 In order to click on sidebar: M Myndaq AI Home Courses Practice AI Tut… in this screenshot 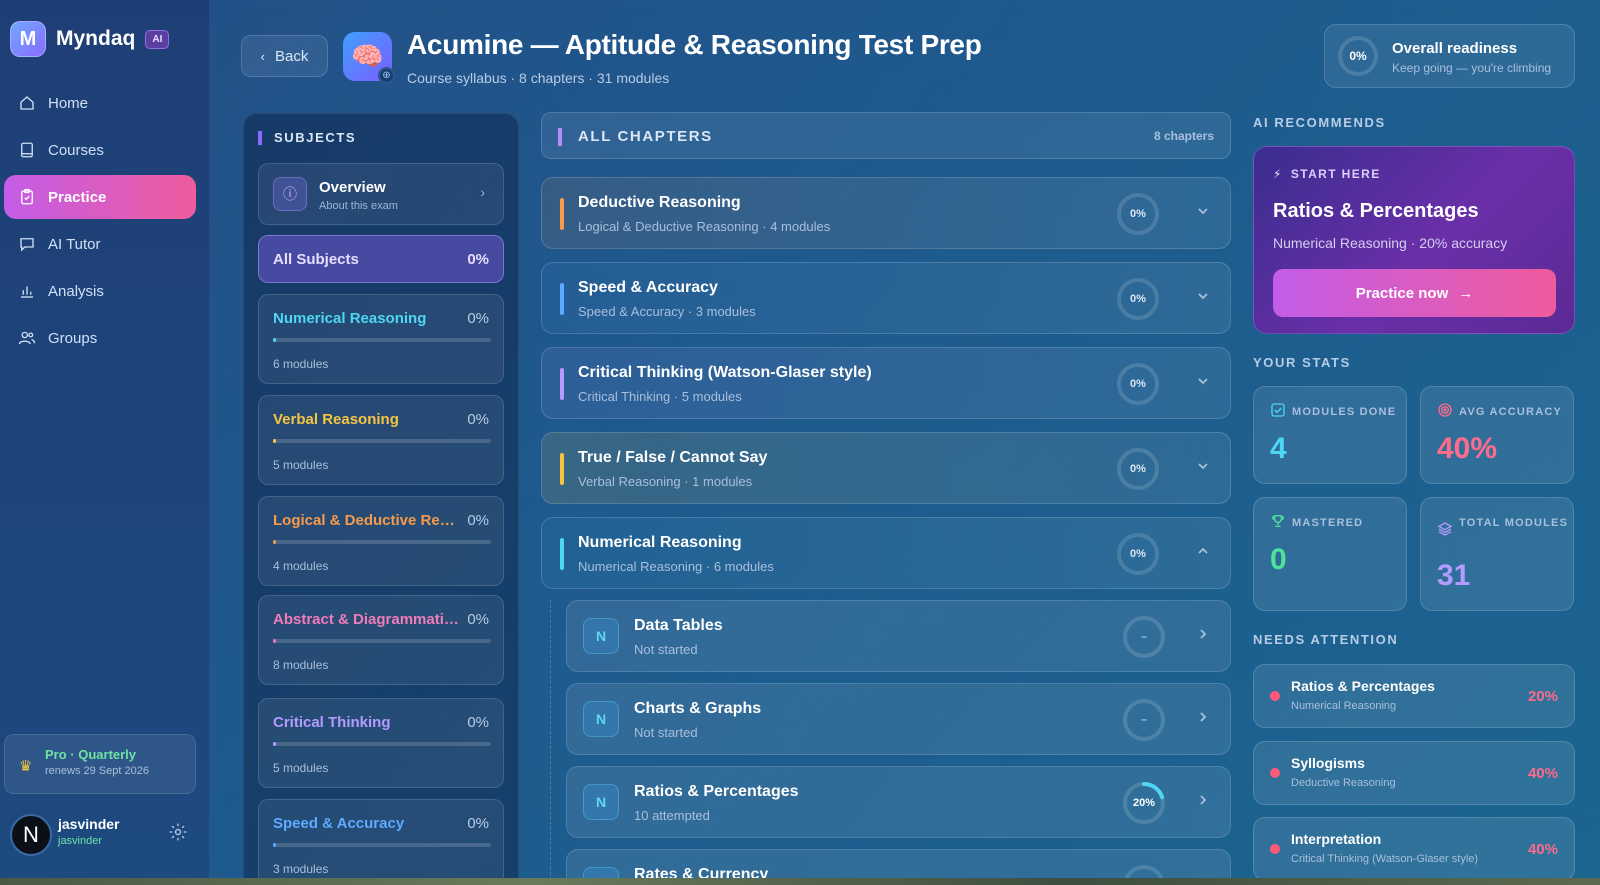, I will do `click(105, 442)`.